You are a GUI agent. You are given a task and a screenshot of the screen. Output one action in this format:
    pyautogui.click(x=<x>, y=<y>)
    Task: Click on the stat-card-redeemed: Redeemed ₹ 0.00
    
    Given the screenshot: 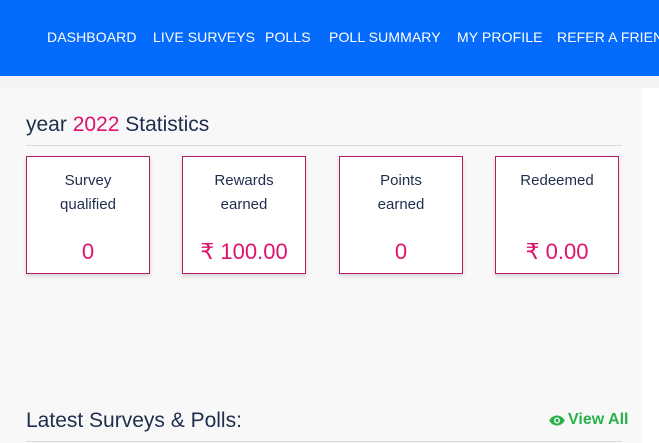 What is the action you would take?
    pyautogui.click(x=557, y=215)
    